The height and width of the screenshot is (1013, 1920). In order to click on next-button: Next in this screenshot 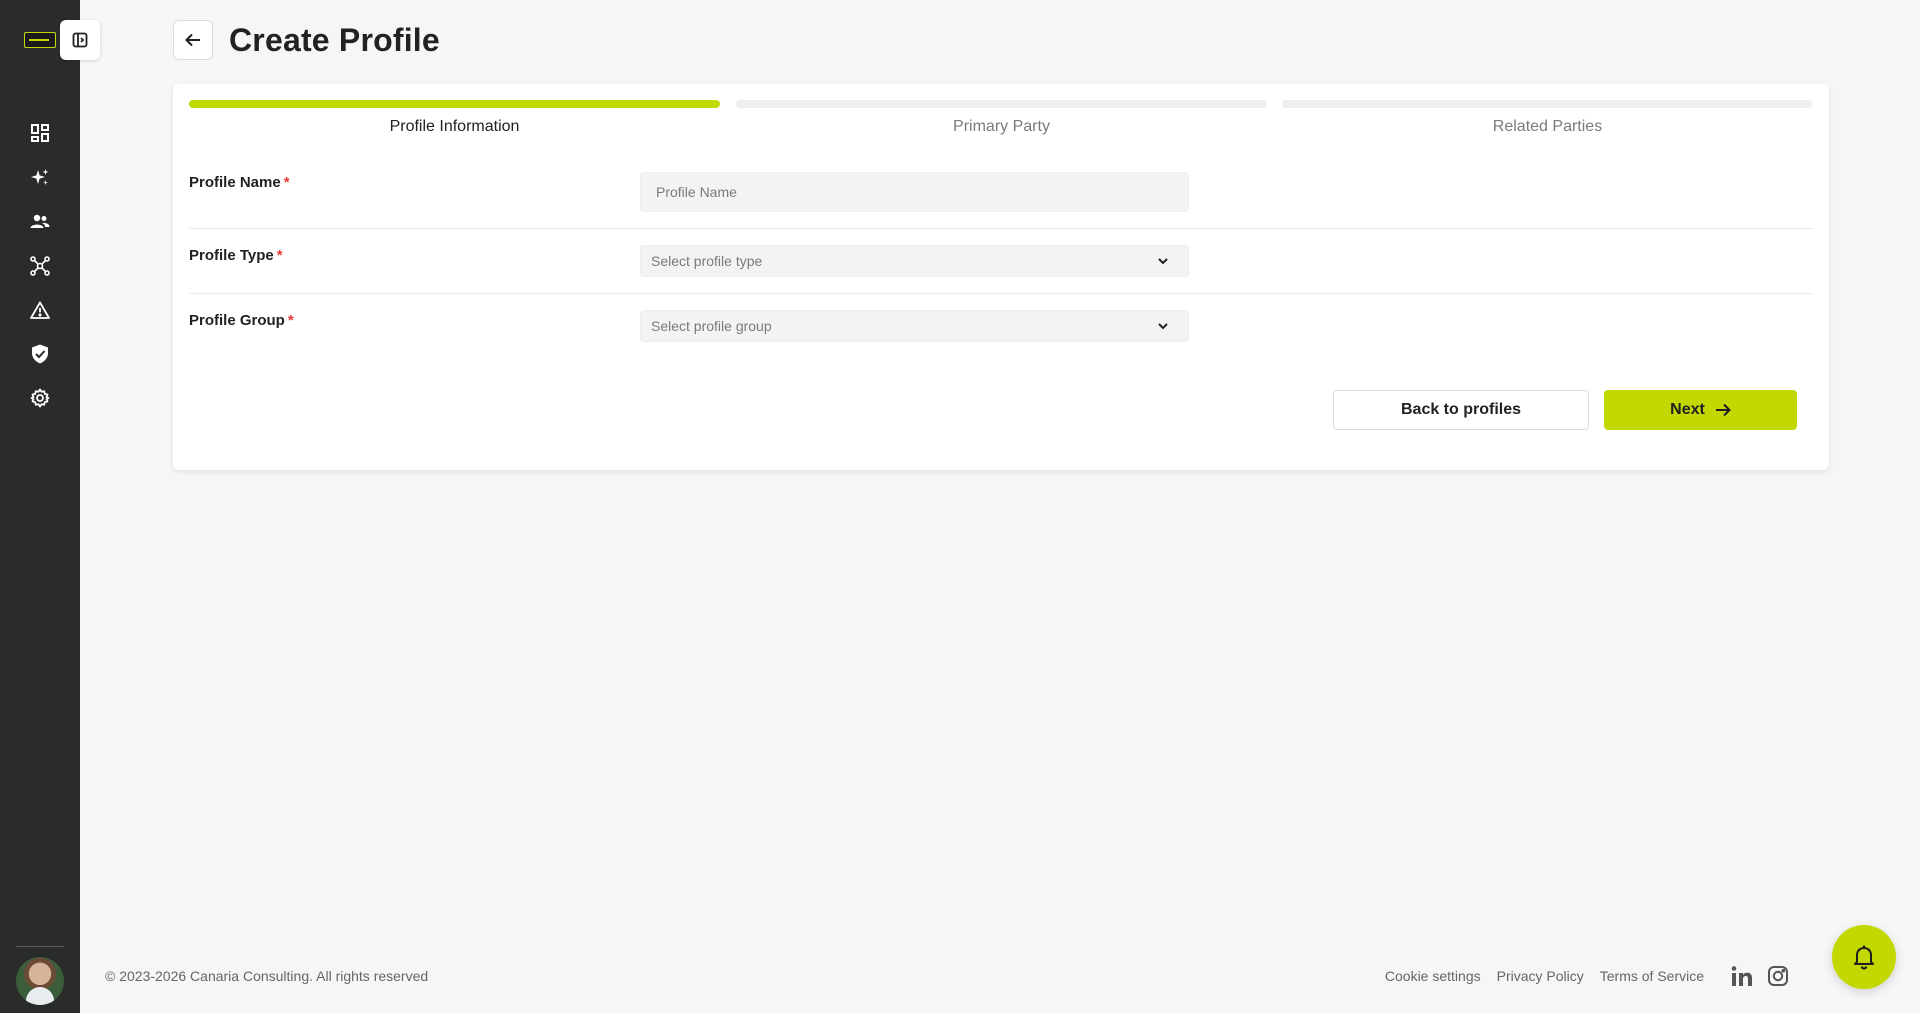, I will do `click(1700, 410)`.